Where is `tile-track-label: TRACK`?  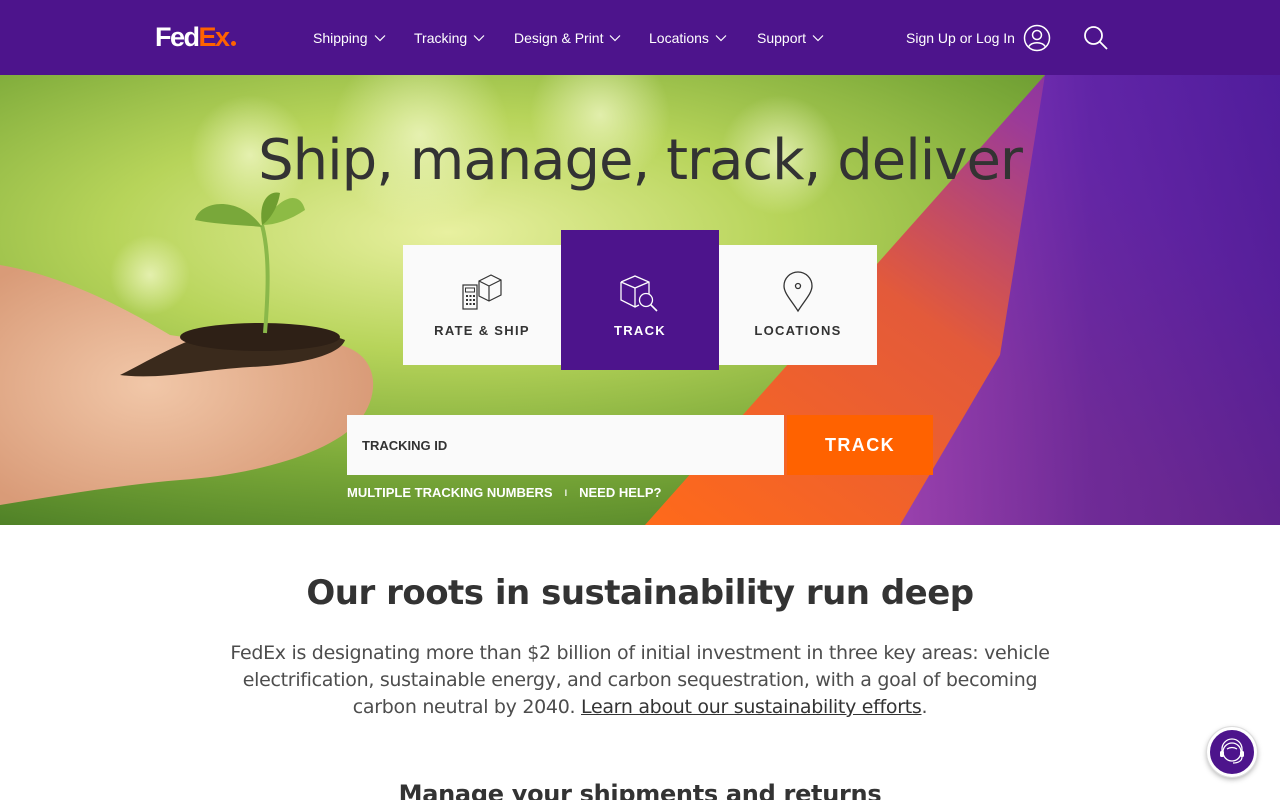
tile-track-label: TRACK is located at coordinates (640, 330).